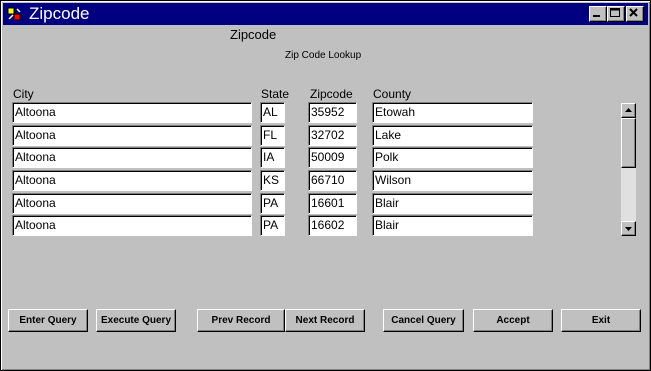  What do you see at coordinates (332, 203) in the screenshot?
I see `zipcode-field: 16601` at bounding box center [332, 203].